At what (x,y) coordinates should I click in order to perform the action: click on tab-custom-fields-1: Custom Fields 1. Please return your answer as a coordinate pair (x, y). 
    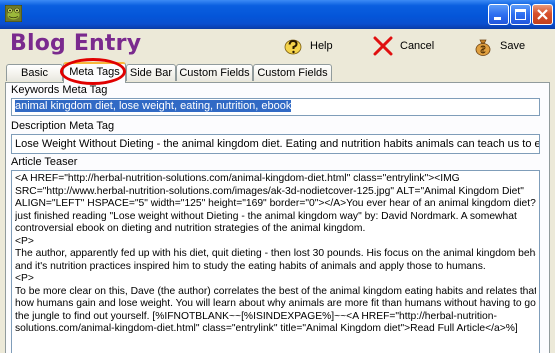
    Looking at the image, I should click on (214, 80).